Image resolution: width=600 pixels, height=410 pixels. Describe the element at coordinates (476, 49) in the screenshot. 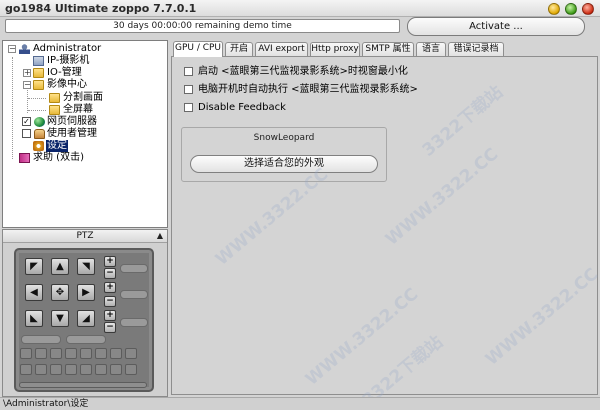

I see `tab-error-log: 错误记录档` at that location.